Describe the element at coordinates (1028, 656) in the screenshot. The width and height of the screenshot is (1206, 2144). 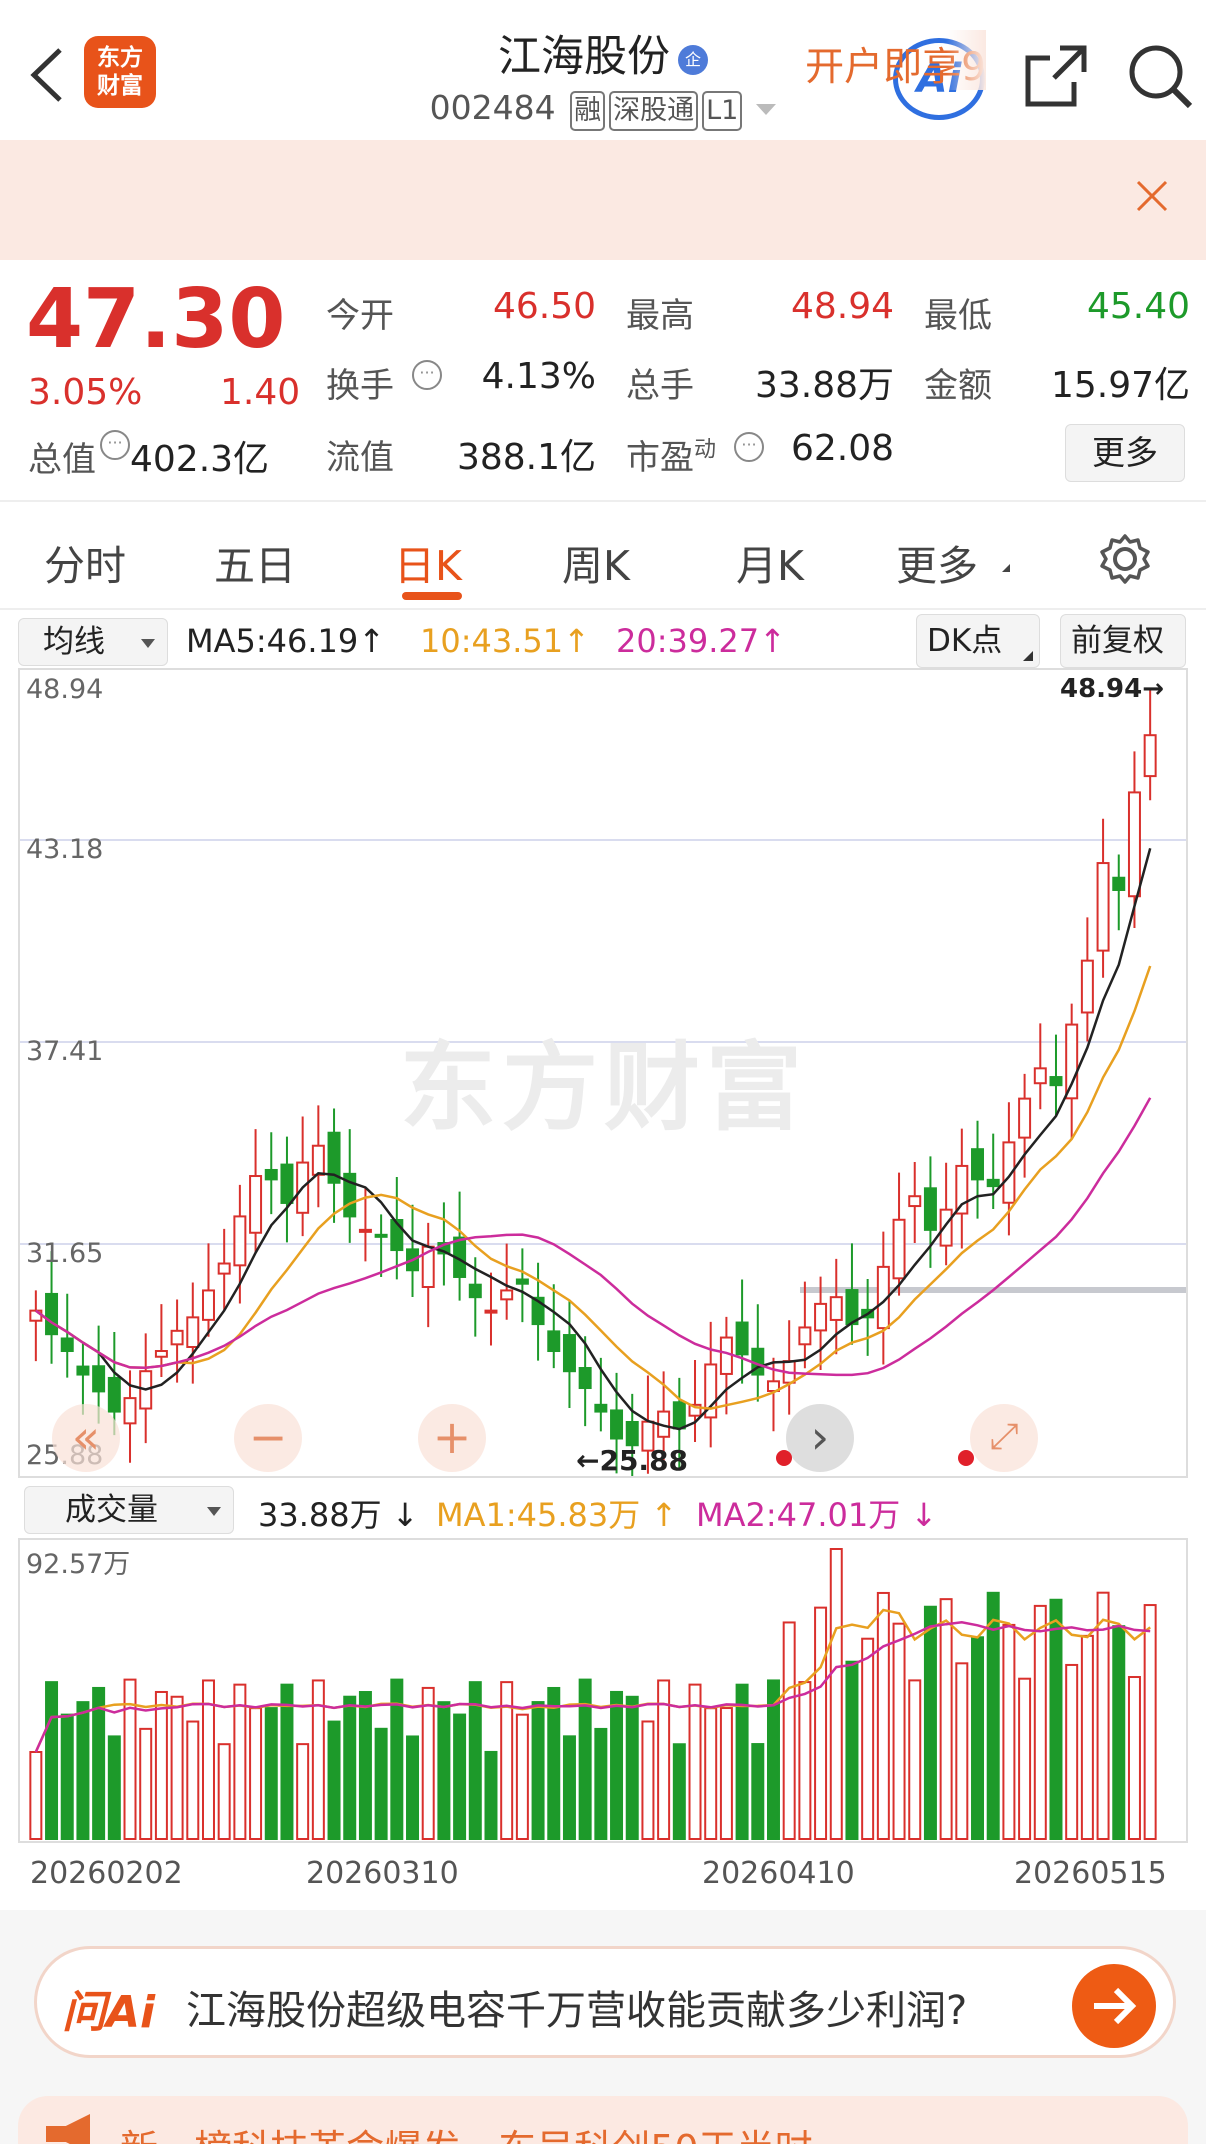
I see `corner-triangle-icon` at that location.